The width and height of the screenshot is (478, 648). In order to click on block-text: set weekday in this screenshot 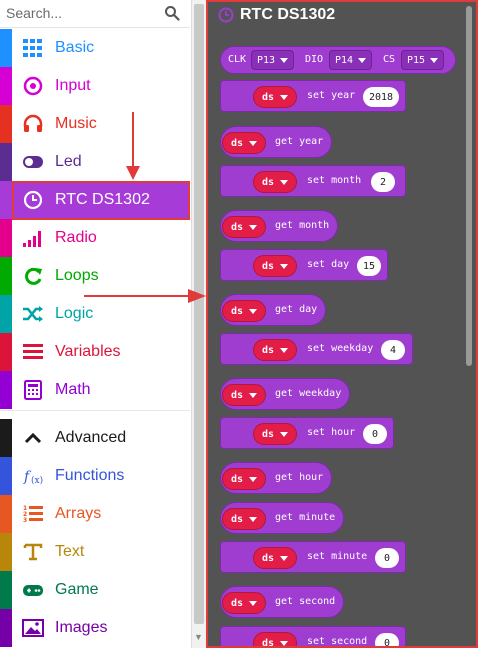, I will do `click(340, 348)`.